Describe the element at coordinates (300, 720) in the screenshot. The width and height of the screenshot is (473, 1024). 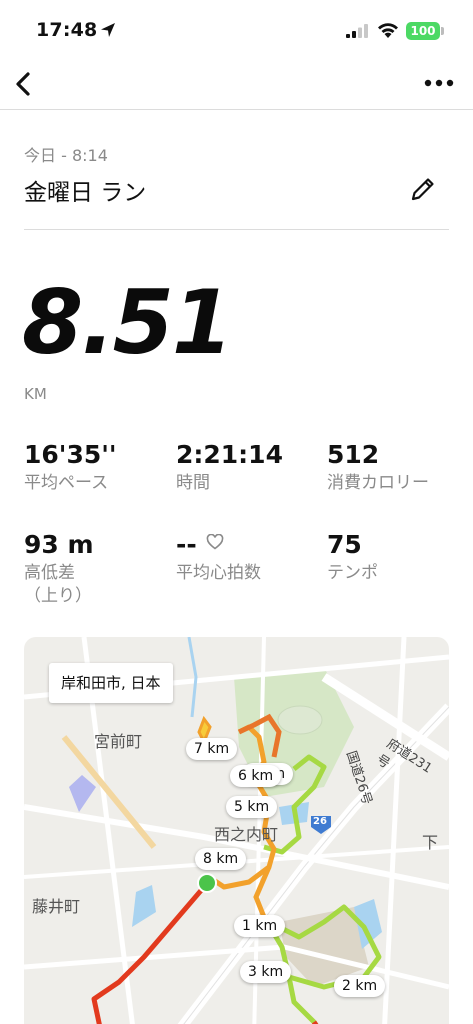
I see `track-field` at that location.